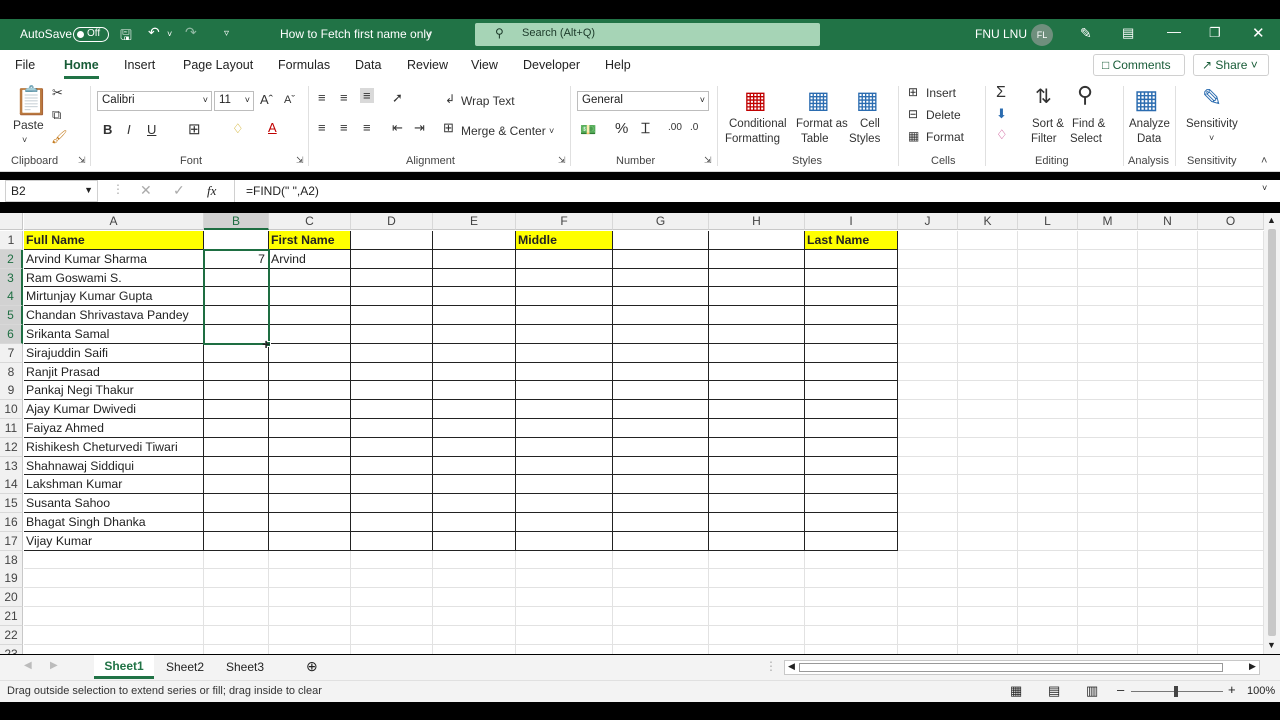  Describe the element at coordinates (564, 353) in the screenshot. I see `cell-f7` at that location.